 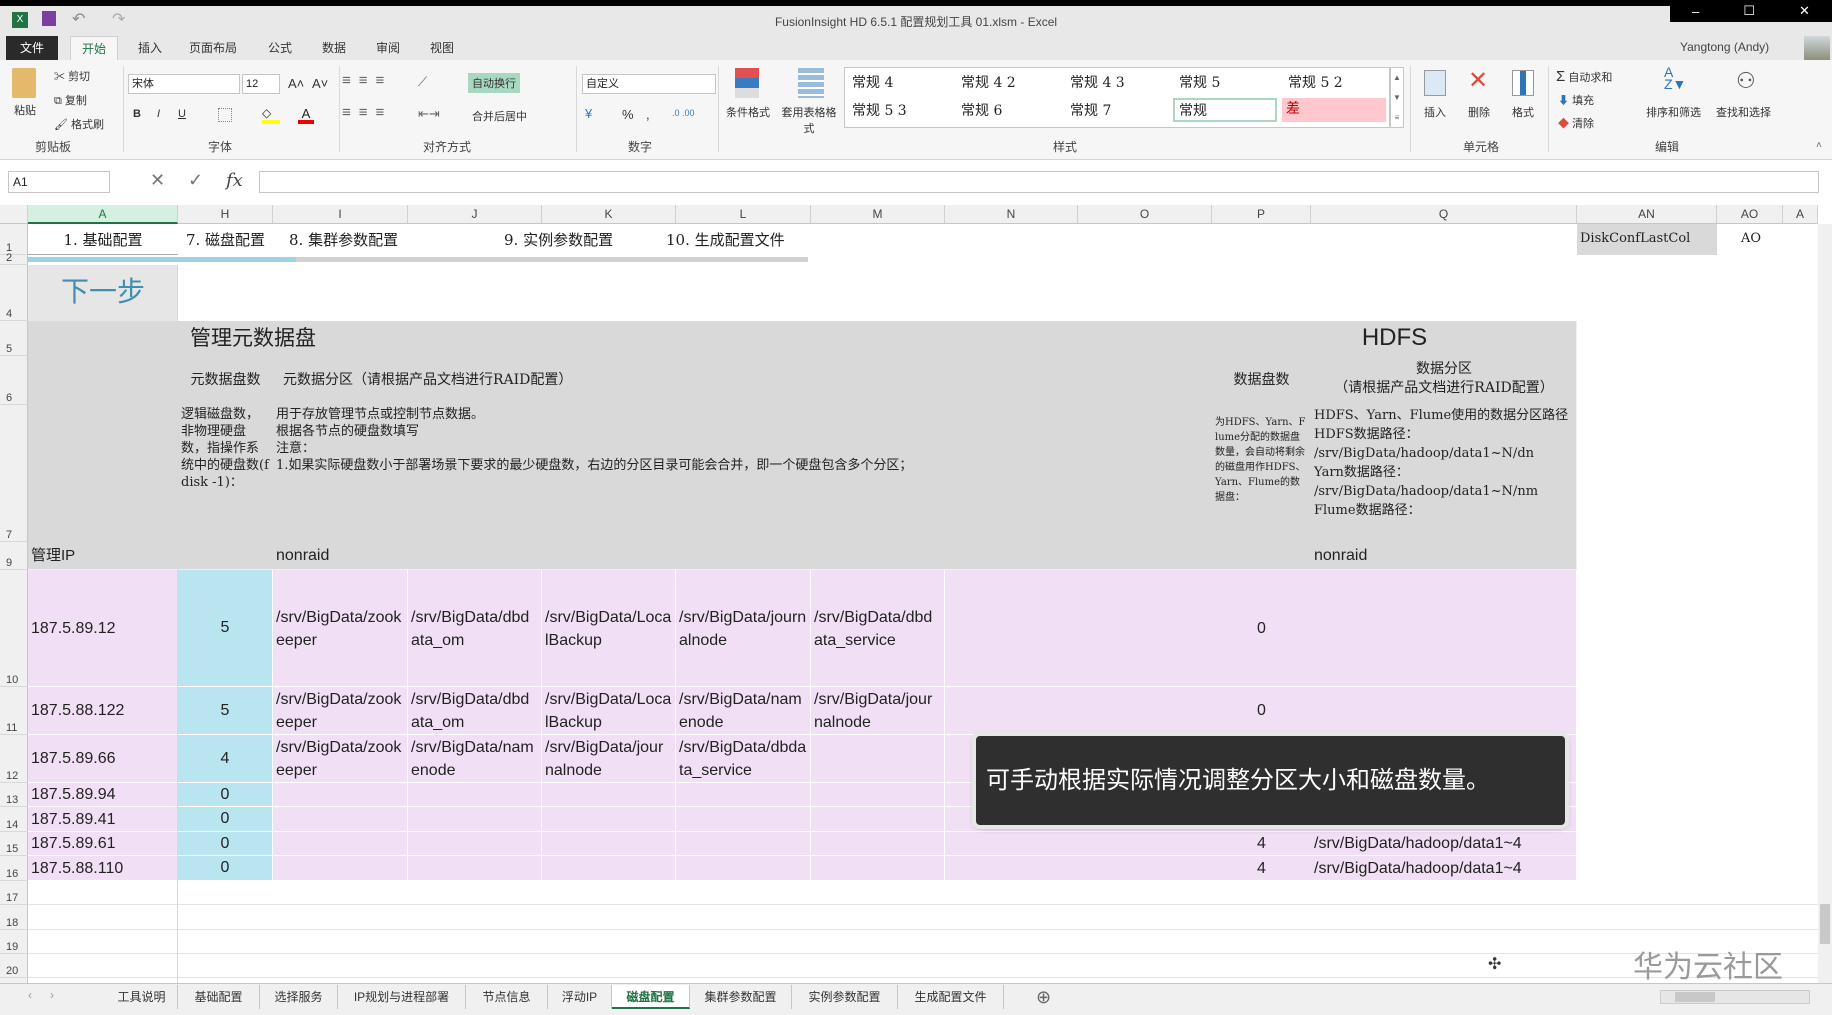 I want to click on grow-font-button: A˄, so click(x=296, y=83).